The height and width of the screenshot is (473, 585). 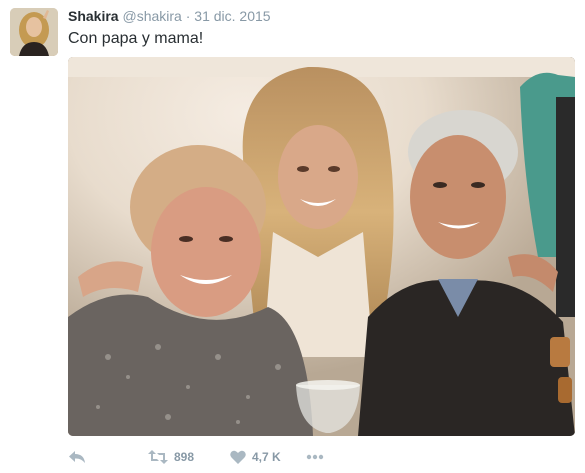 I want to click on retweet-button: 898, so click(x=189, y=457).